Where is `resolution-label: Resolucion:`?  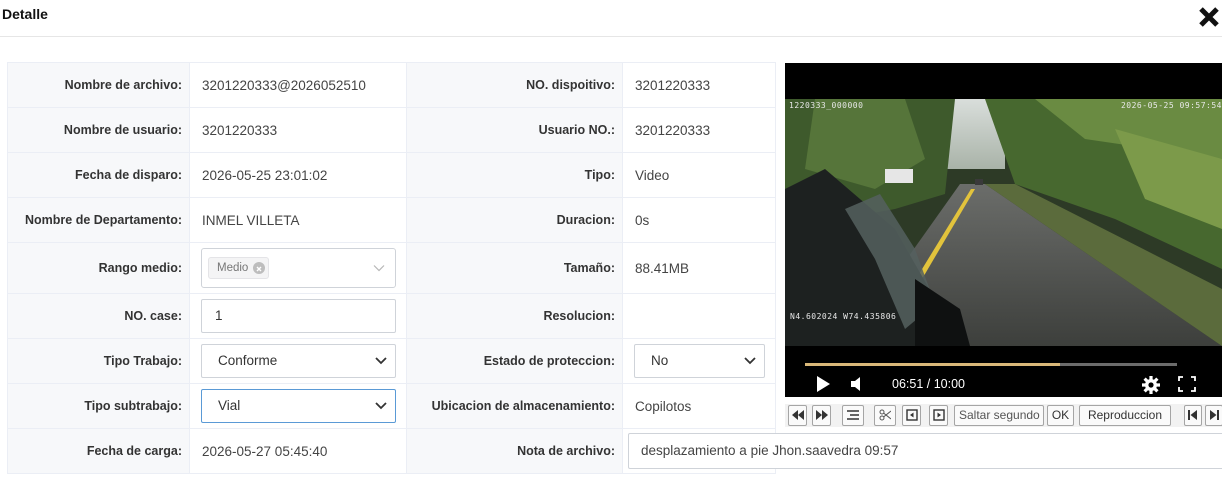
resolution-label: Resolucion: is located at coordinates (514, 316).